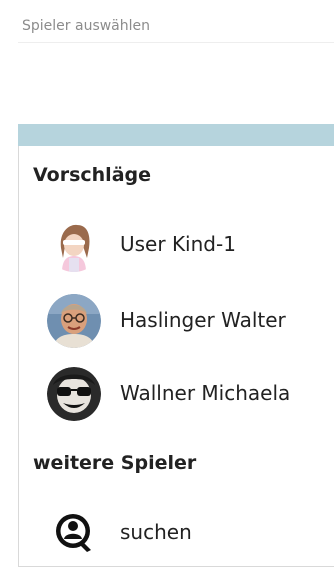  What do you see at coordinates (156, 532) in the screenshot?
I see `search-label: suchen` at bounding box center [156, 532].